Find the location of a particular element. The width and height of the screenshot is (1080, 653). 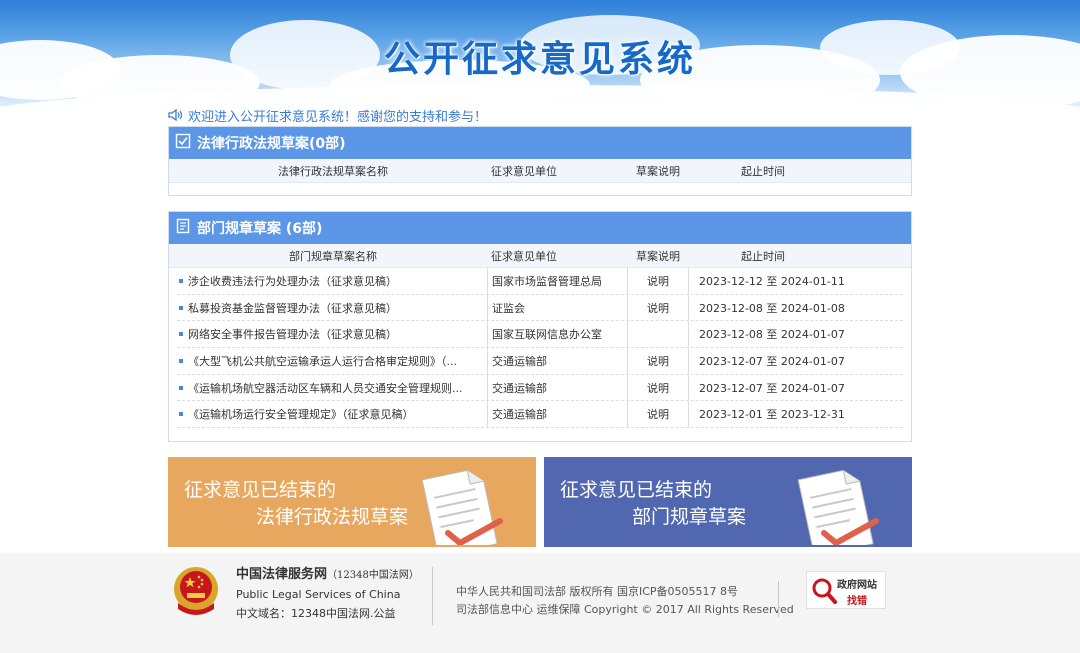

draft-desc-link is located at coordinates (658, 334).